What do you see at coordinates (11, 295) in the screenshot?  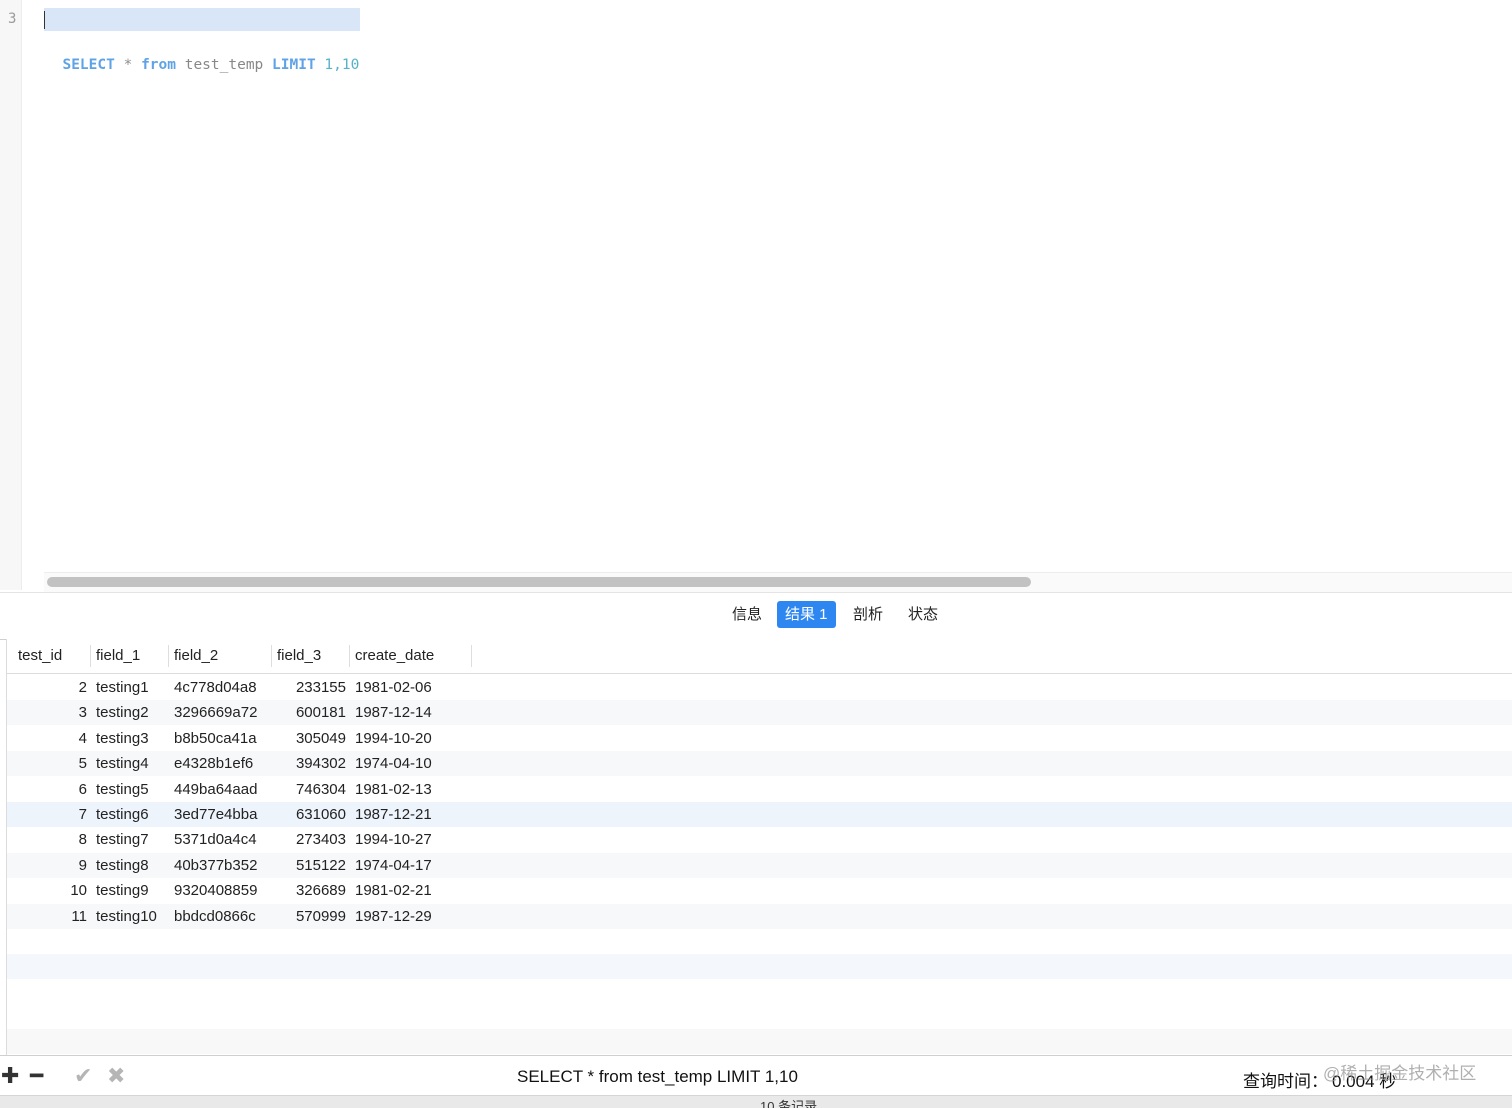 I see `line-number-gutter: 3` at bounding box center [11, 295].